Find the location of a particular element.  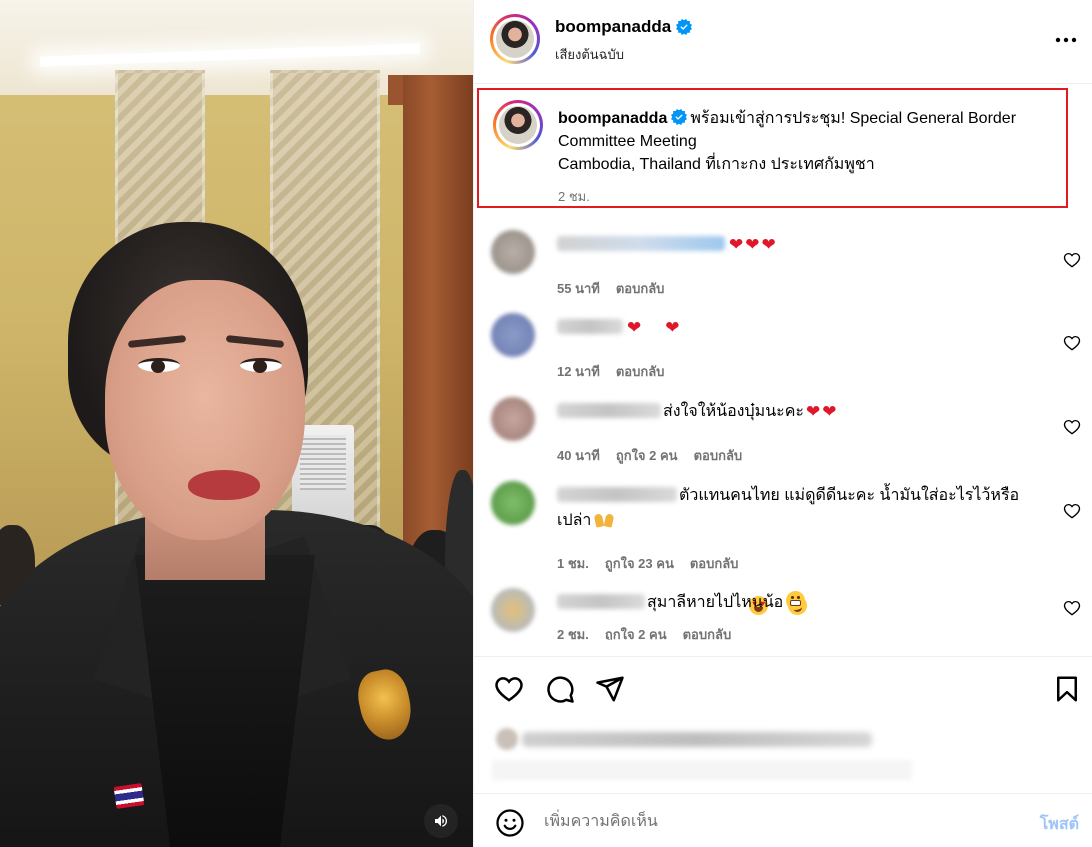

comment-time: 1 ชม. is located at coordinates (573, 563).